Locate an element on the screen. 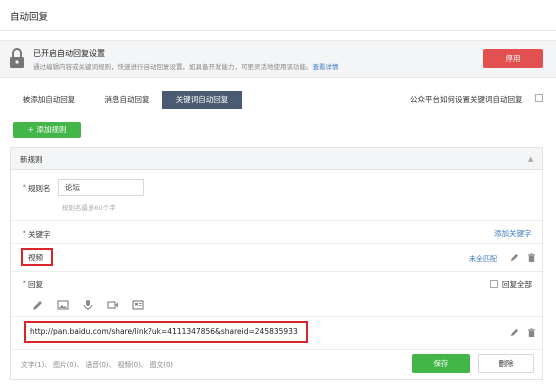 This screenshot has height=389, width=556. reply-all-checkbox is located at coordinates (494, 284).